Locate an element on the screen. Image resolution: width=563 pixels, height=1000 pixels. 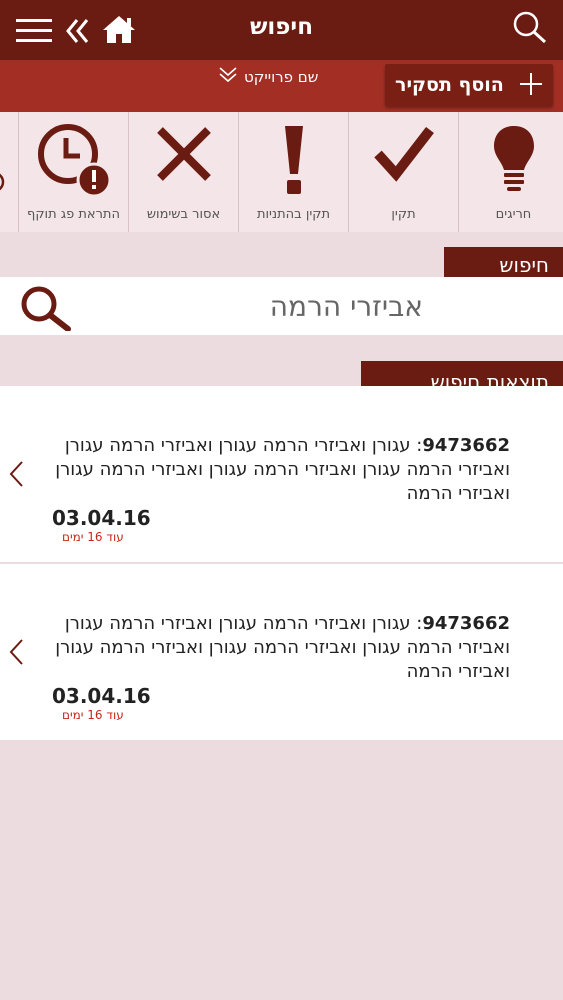
search-button is located at coordinates (46, 310).